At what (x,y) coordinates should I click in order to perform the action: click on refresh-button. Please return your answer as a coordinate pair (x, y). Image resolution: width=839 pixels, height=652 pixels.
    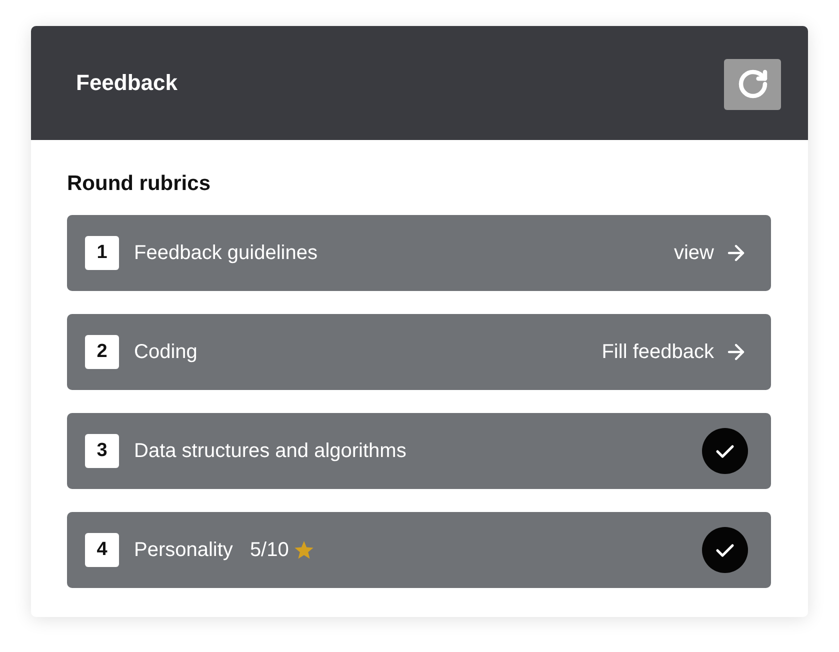
    Looking at the image, I should click on (752, 84).